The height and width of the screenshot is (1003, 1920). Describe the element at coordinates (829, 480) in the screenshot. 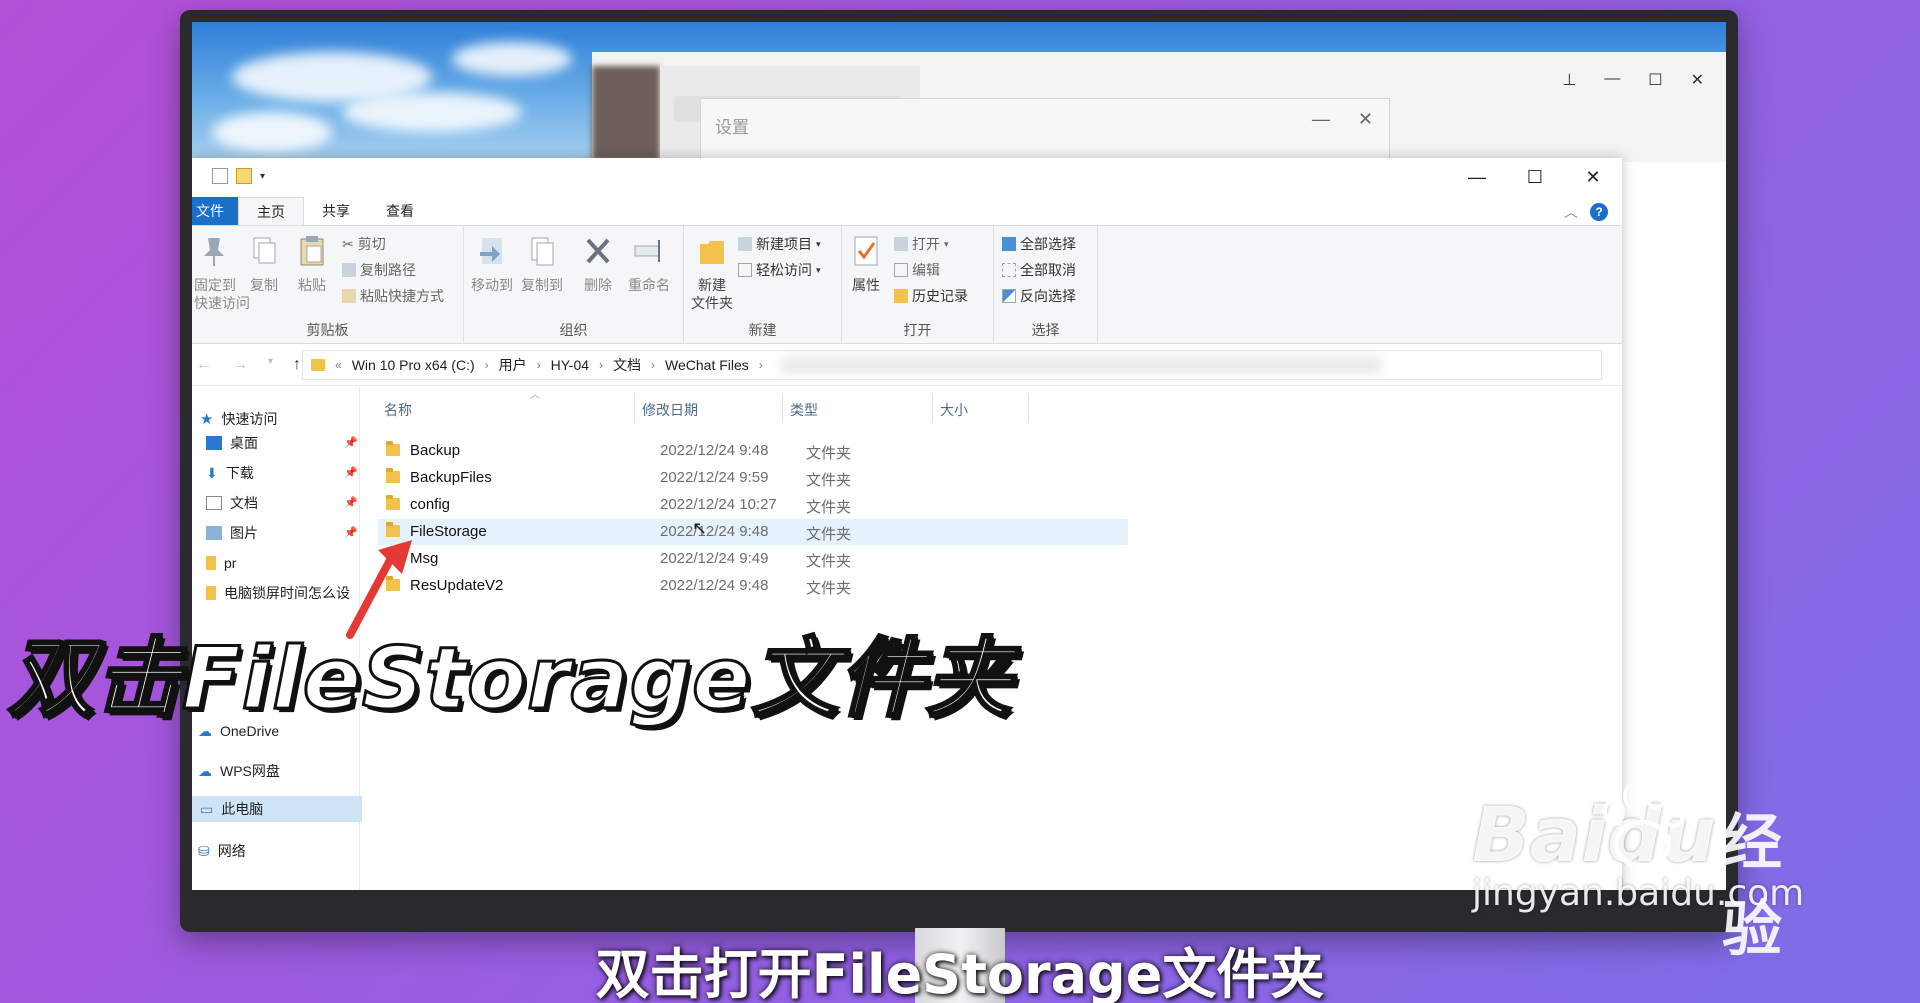

I see `file-type: 文件夹` at that location.